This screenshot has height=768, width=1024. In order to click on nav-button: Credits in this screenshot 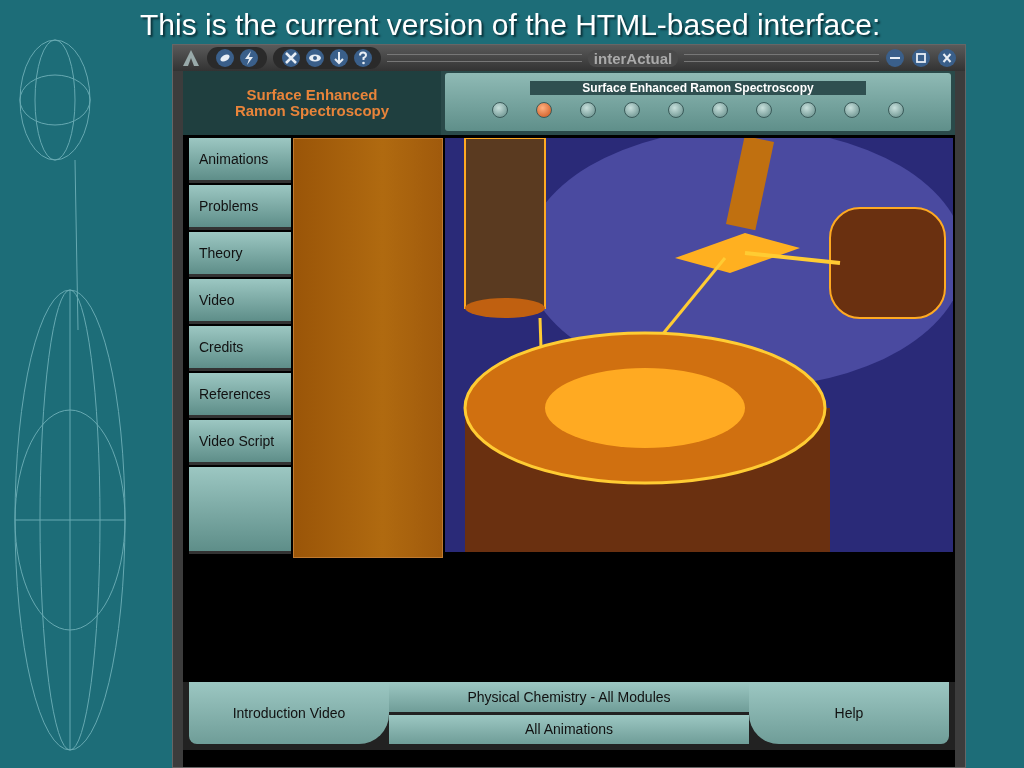, I will do `click(240, 348)`.